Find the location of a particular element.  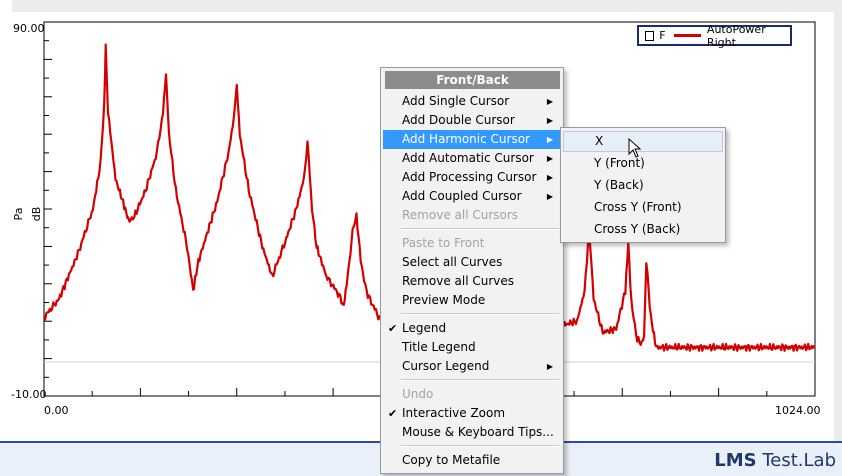

menu-item-label: Legend is located at coordinates (424, 328).